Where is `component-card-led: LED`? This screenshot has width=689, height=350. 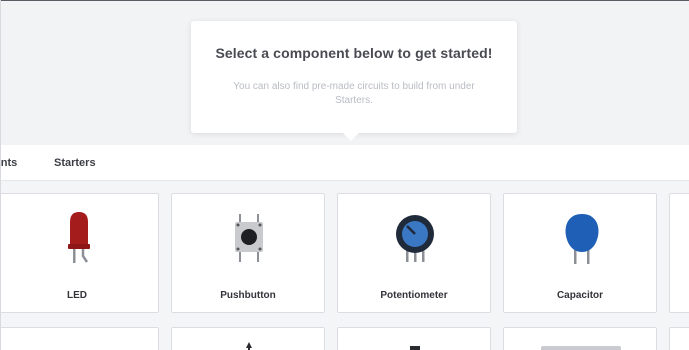 component-card-led: LED is located at coordinates (80, 253).